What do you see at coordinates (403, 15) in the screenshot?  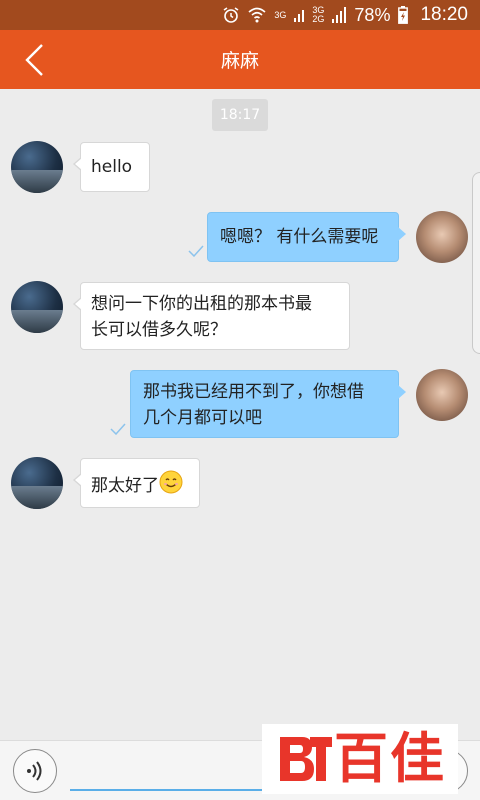 I see `battery-charging-icon` at bounding box center [403, 15].